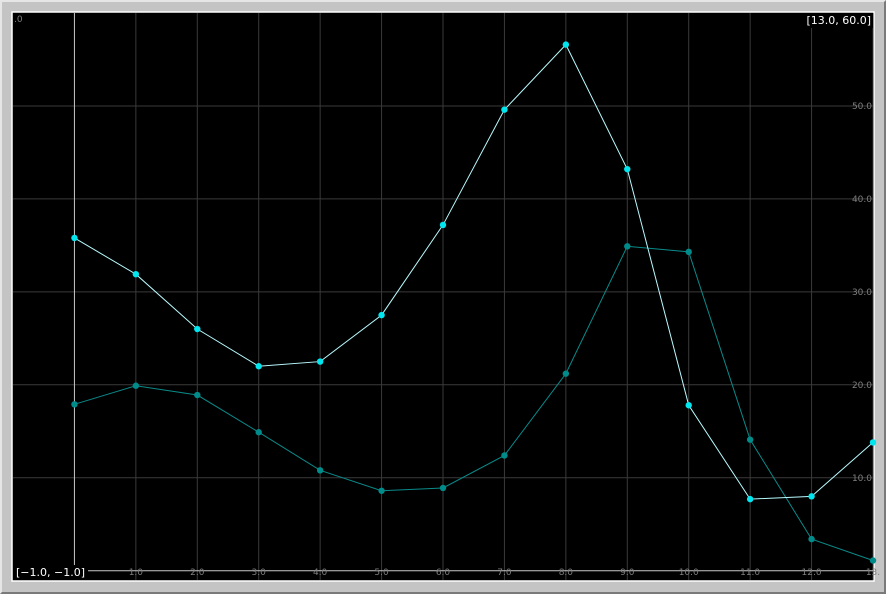 Image resolution: width=886 pixels, height=594 pixels. I want to click on x-tick-label: 10.0, so click(689, 573).